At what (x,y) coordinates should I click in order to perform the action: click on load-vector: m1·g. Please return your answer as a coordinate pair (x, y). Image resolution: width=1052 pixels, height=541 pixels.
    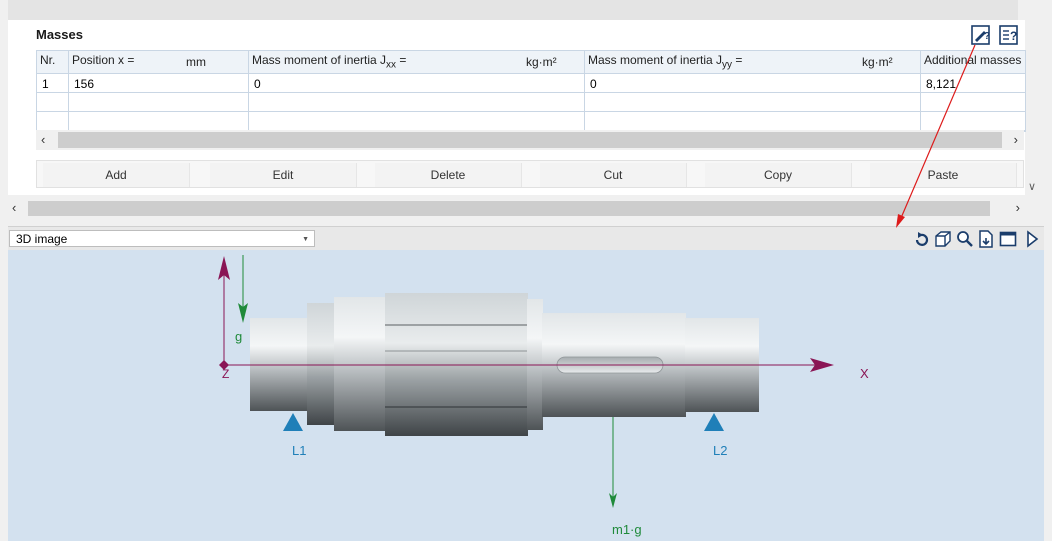
    Looking at the image, I should click on (625, 477).